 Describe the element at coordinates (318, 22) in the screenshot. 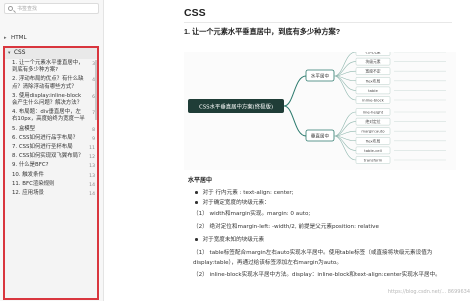

I see `title-divider` at that location.